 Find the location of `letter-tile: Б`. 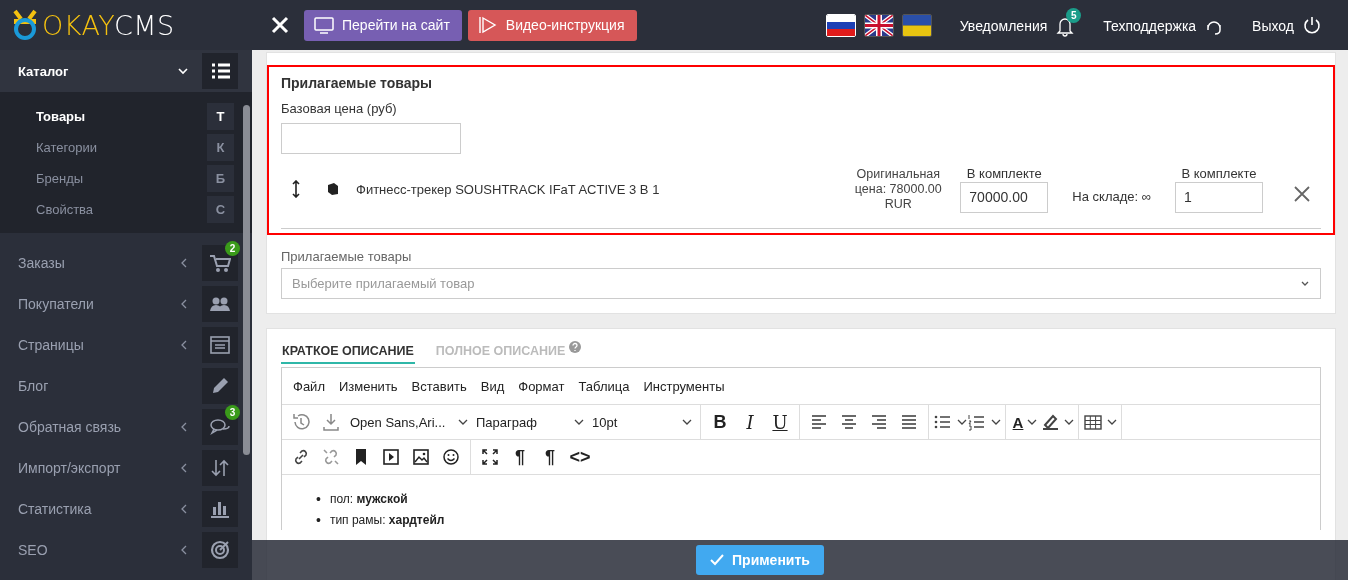

letter-tile: Б is located at coordinates (220, 178).